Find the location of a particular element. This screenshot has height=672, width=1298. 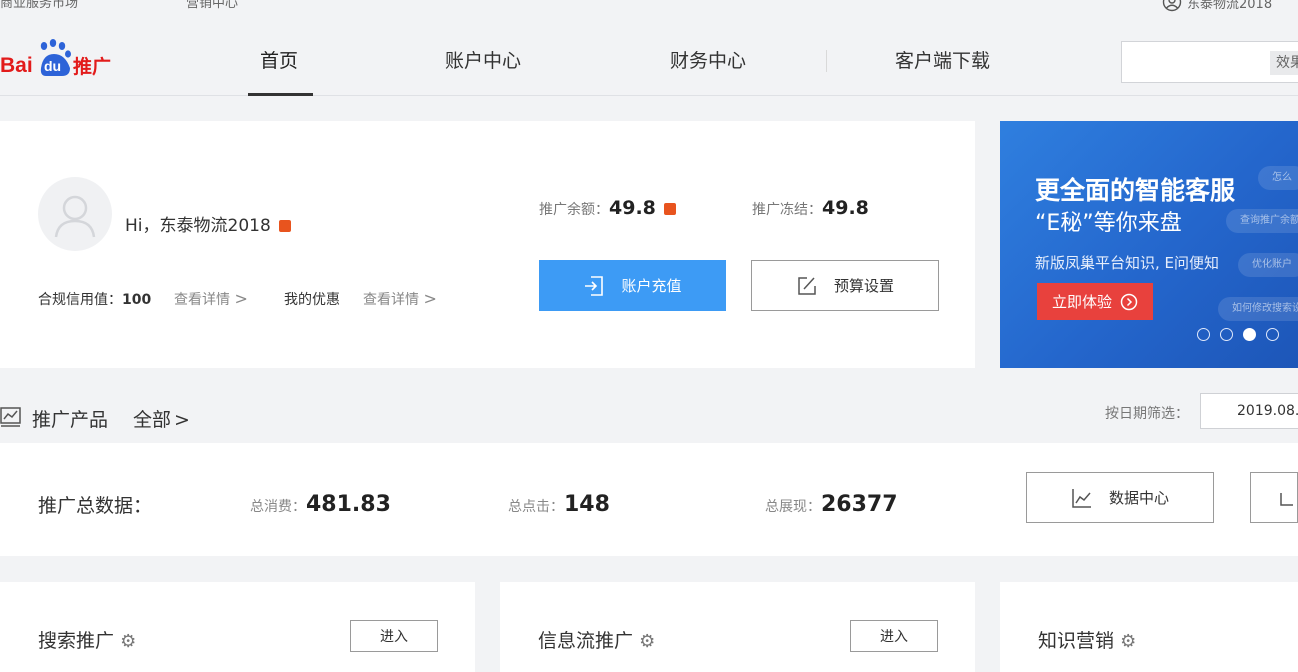

nav-client-download: 客户端下载 is located at coordinates (942, 59).